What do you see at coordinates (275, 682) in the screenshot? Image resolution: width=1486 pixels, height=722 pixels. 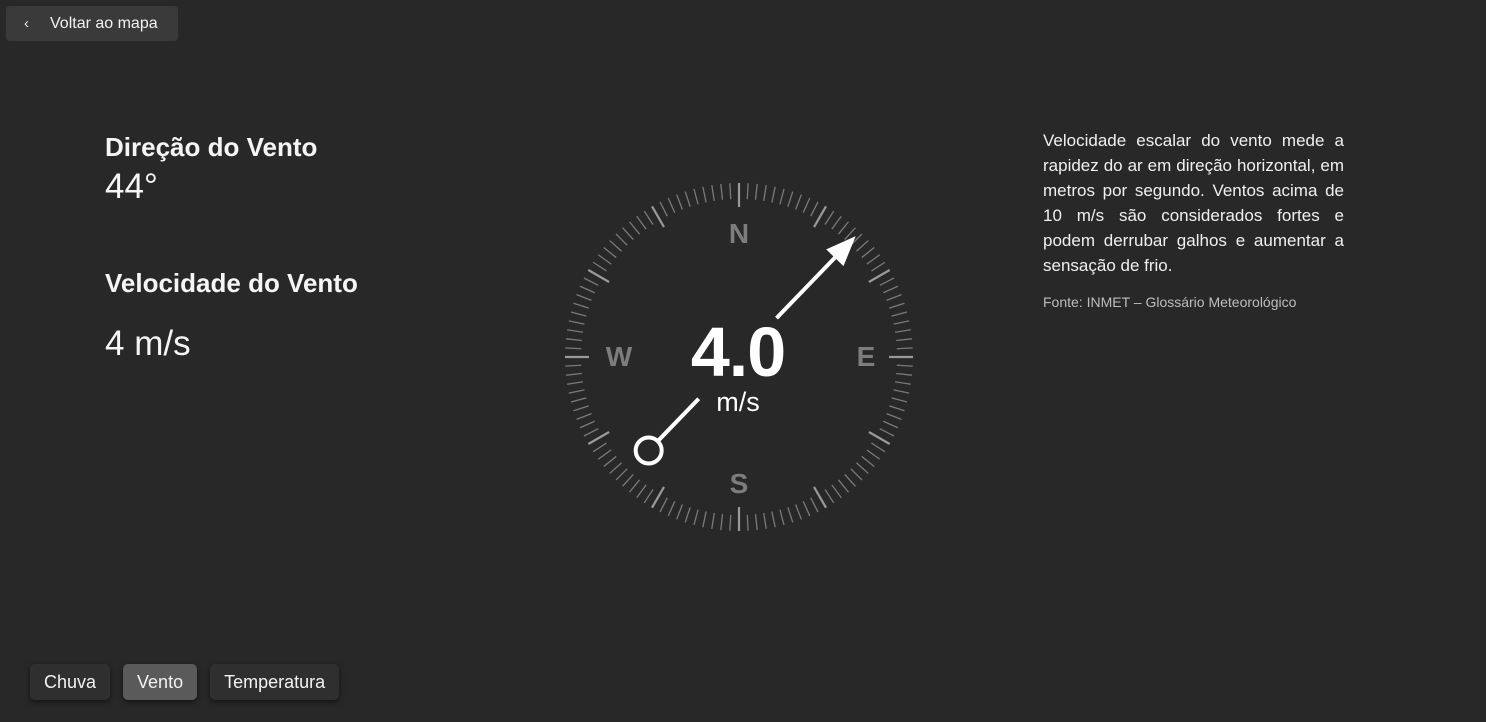 I see `tab-temperatura: Temperatura` at bounding box center [275, 682].